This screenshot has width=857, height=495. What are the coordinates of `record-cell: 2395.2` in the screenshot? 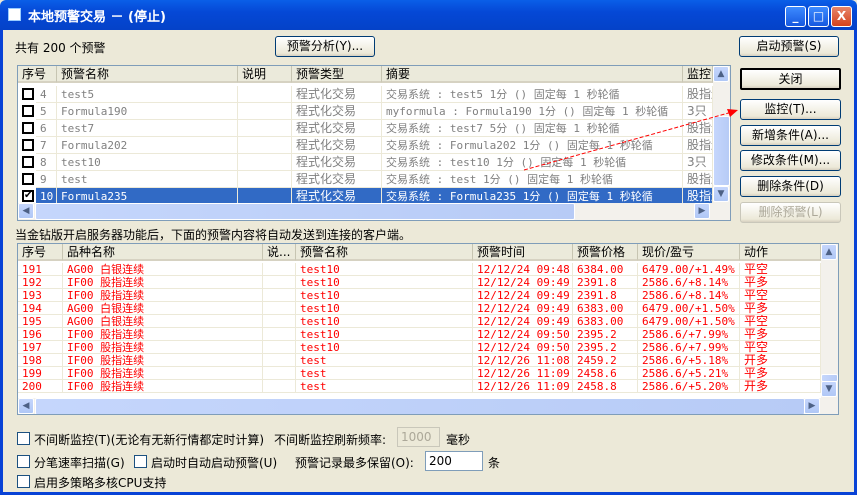 It's located at (605, 334).